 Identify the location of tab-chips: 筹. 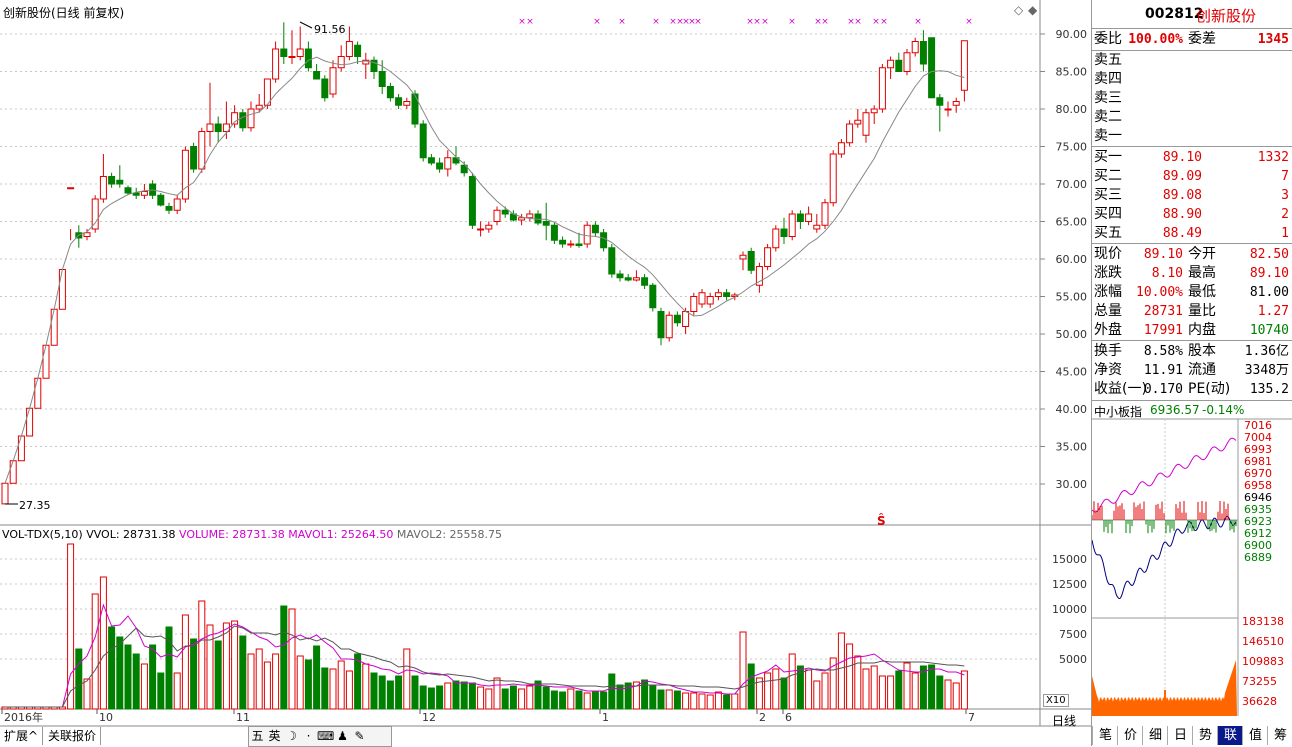
(1279, 735).